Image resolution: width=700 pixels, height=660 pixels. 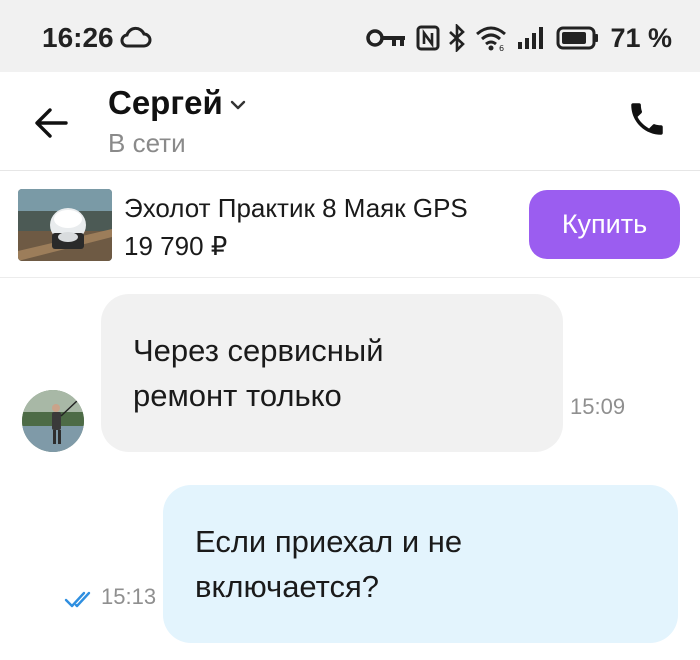 I want to click on message-text-line: ремонт только, so click(x=237, y=395).